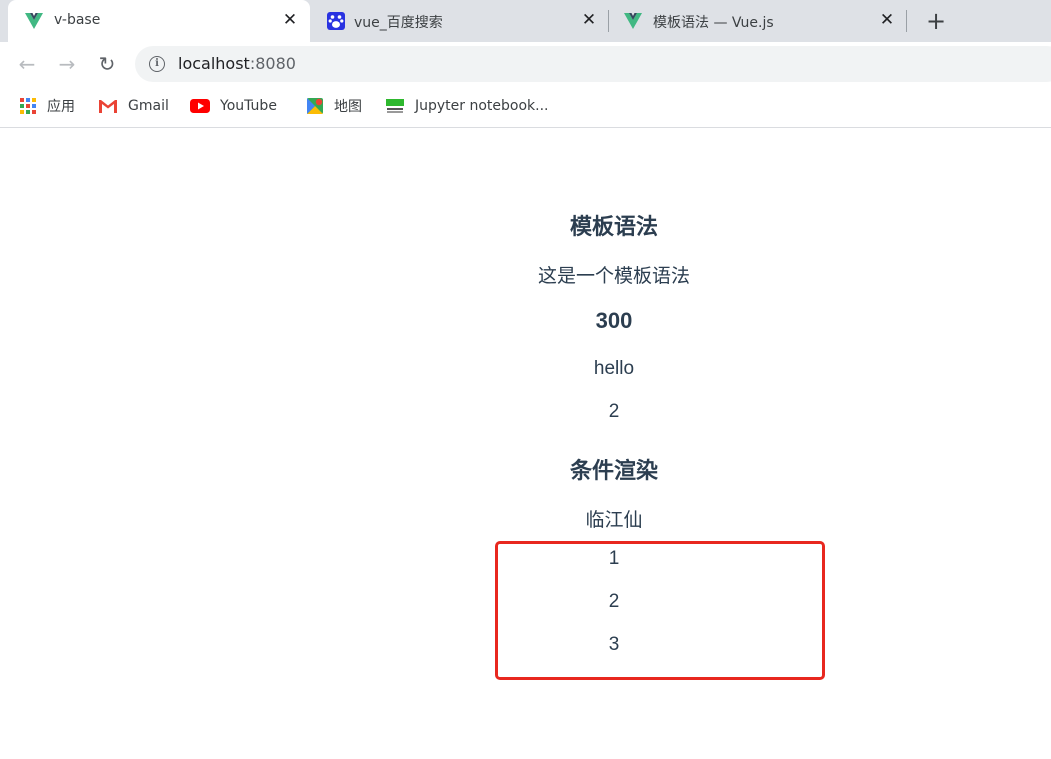  Describe the element at coordinates (108, 106) in the screenshot. I see `gmail-icon` at that location.